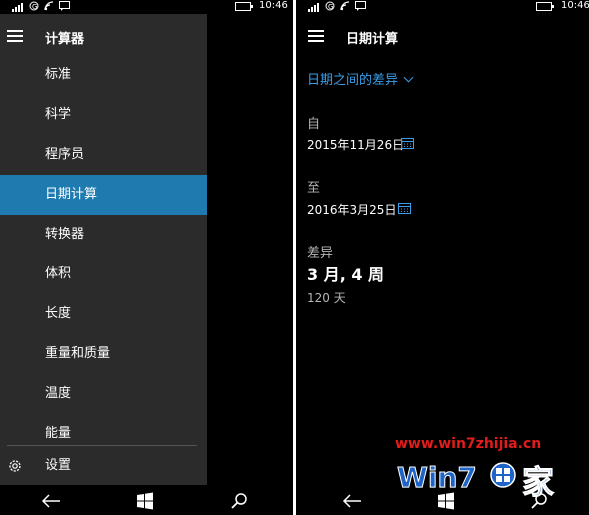  Describe the element at coordinates (65, 154) in the screenshot. I see `menu-item-label: 程序员` at that location.